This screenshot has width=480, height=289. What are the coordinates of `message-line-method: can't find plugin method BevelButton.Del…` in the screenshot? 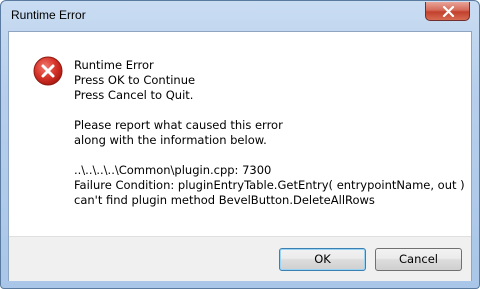 It's located at (224, 200).